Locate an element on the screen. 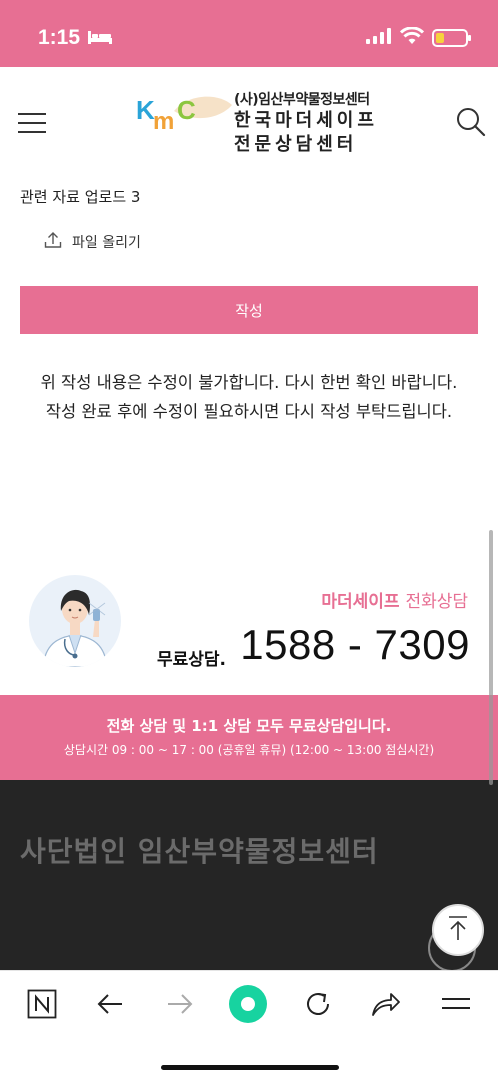  phone-consult-section: 마더세이프 전화상담 무료상담. 1588 - 7309 is located at coordinates (249, 630).